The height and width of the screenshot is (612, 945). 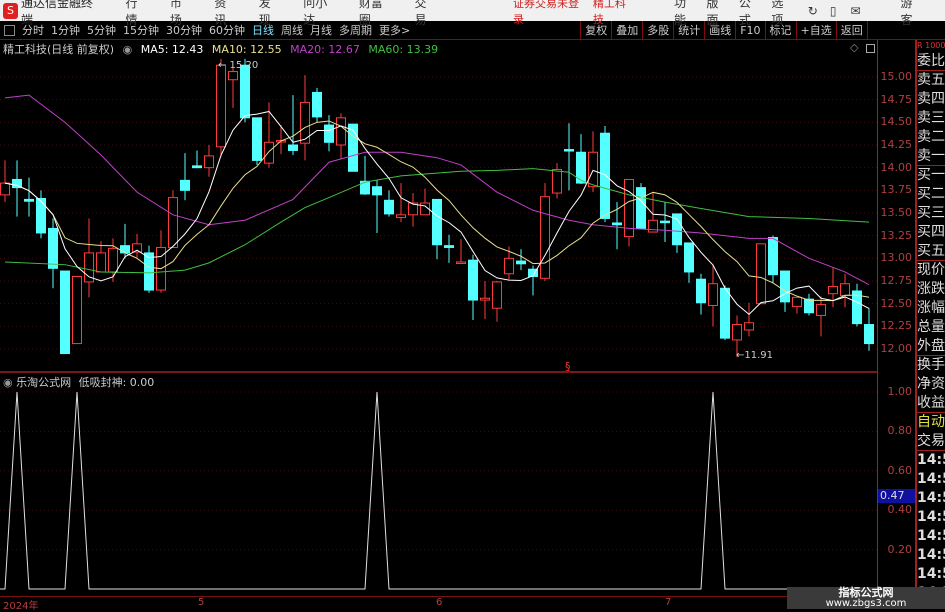 I want to click on quote-panel-row: 外盘, so click(x=931, y=347).